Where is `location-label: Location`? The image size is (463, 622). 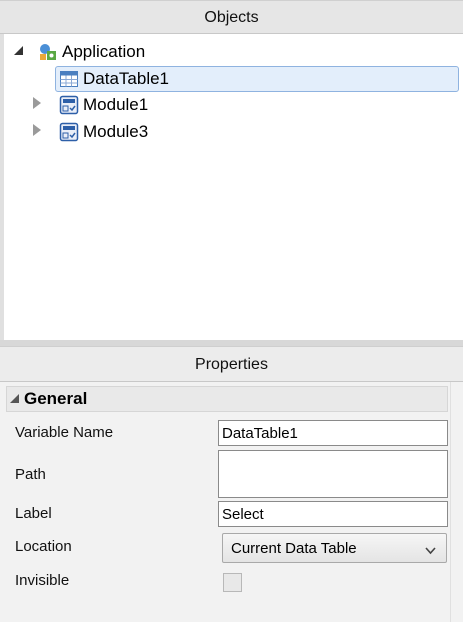 location-label: Location is located at coordinates (43, 546).